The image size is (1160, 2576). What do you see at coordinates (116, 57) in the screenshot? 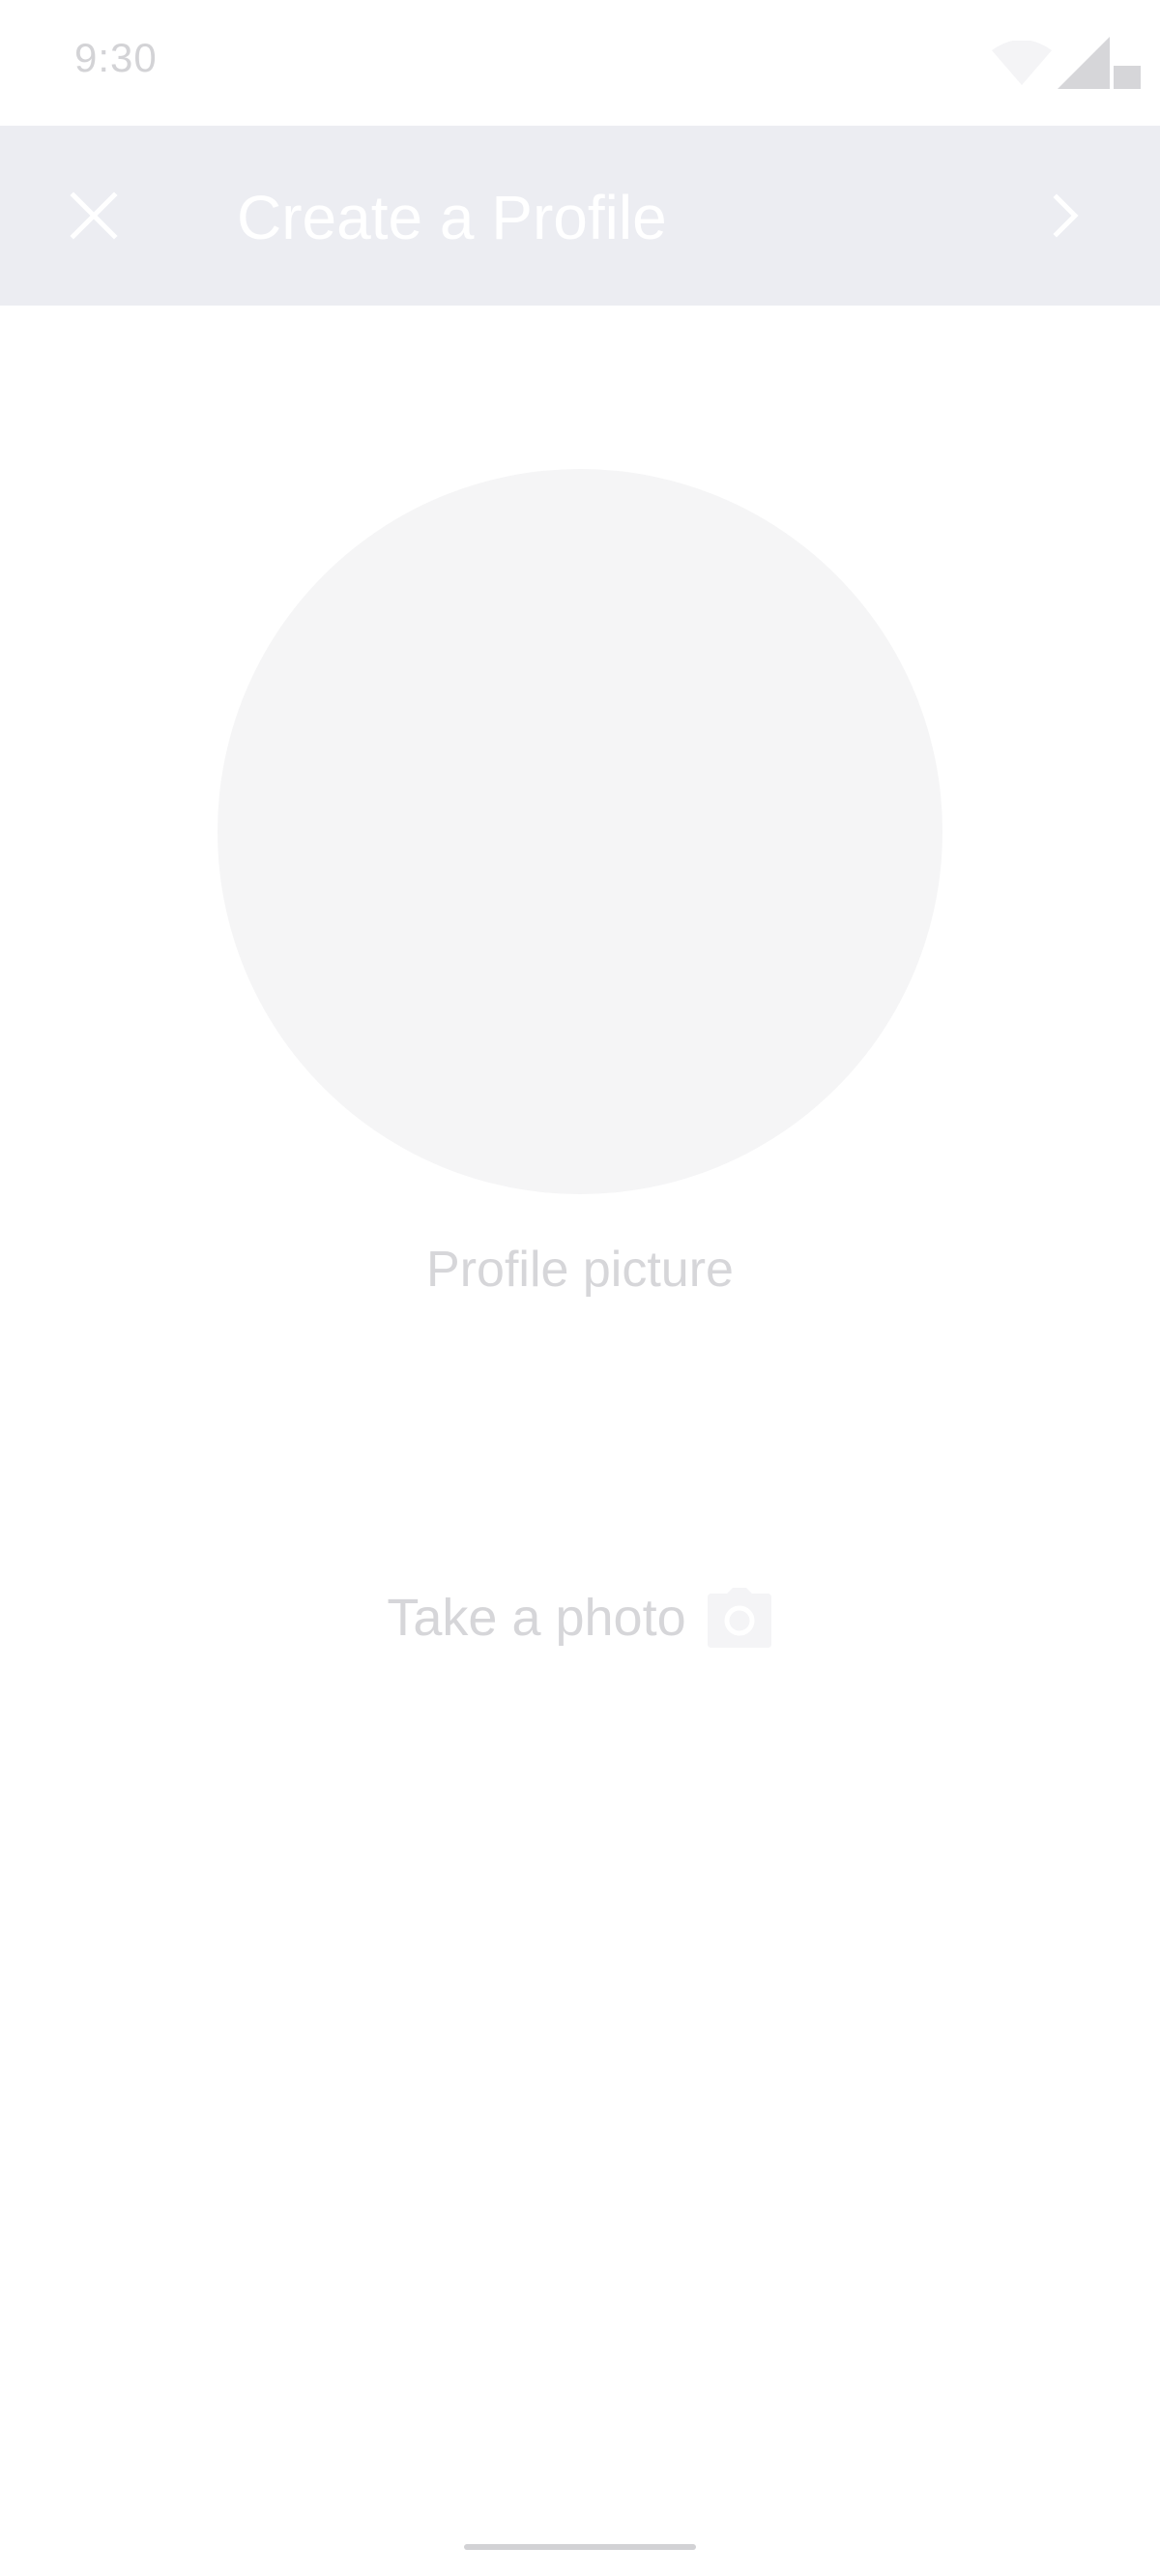
I see `status-time: 9:30` at bounding box center [116, 57].